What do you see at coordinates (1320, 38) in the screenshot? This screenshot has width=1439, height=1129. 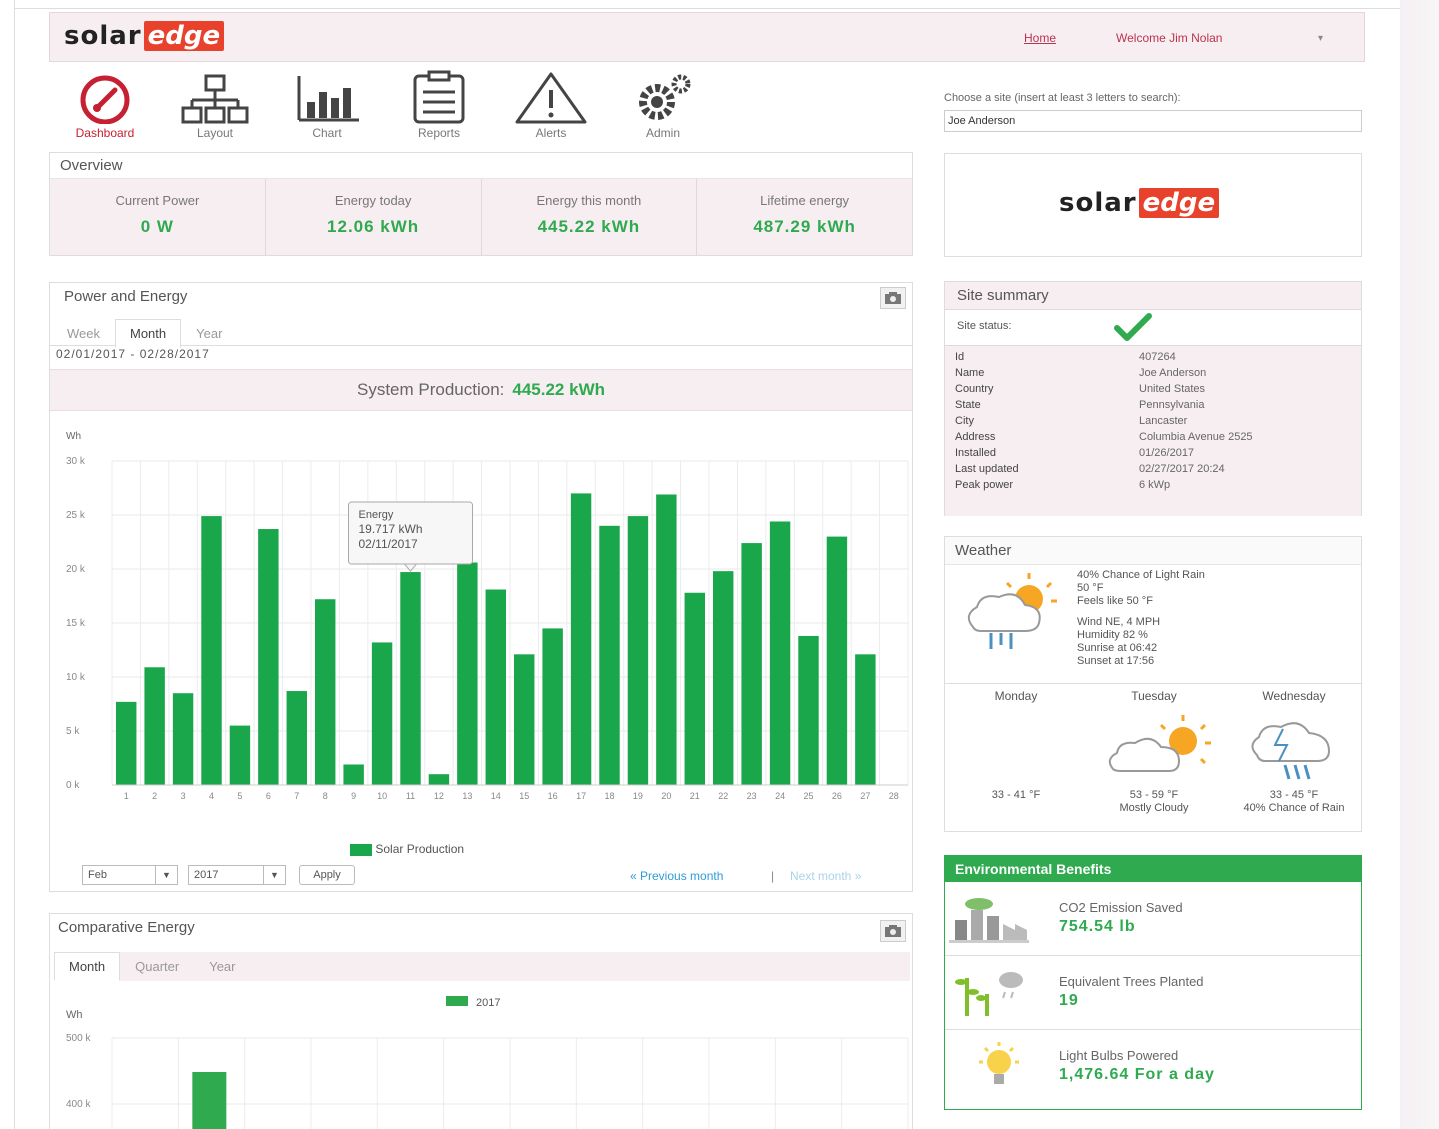 I see `chevron-down-icon: ▾` at bounding box center [1320, 38].